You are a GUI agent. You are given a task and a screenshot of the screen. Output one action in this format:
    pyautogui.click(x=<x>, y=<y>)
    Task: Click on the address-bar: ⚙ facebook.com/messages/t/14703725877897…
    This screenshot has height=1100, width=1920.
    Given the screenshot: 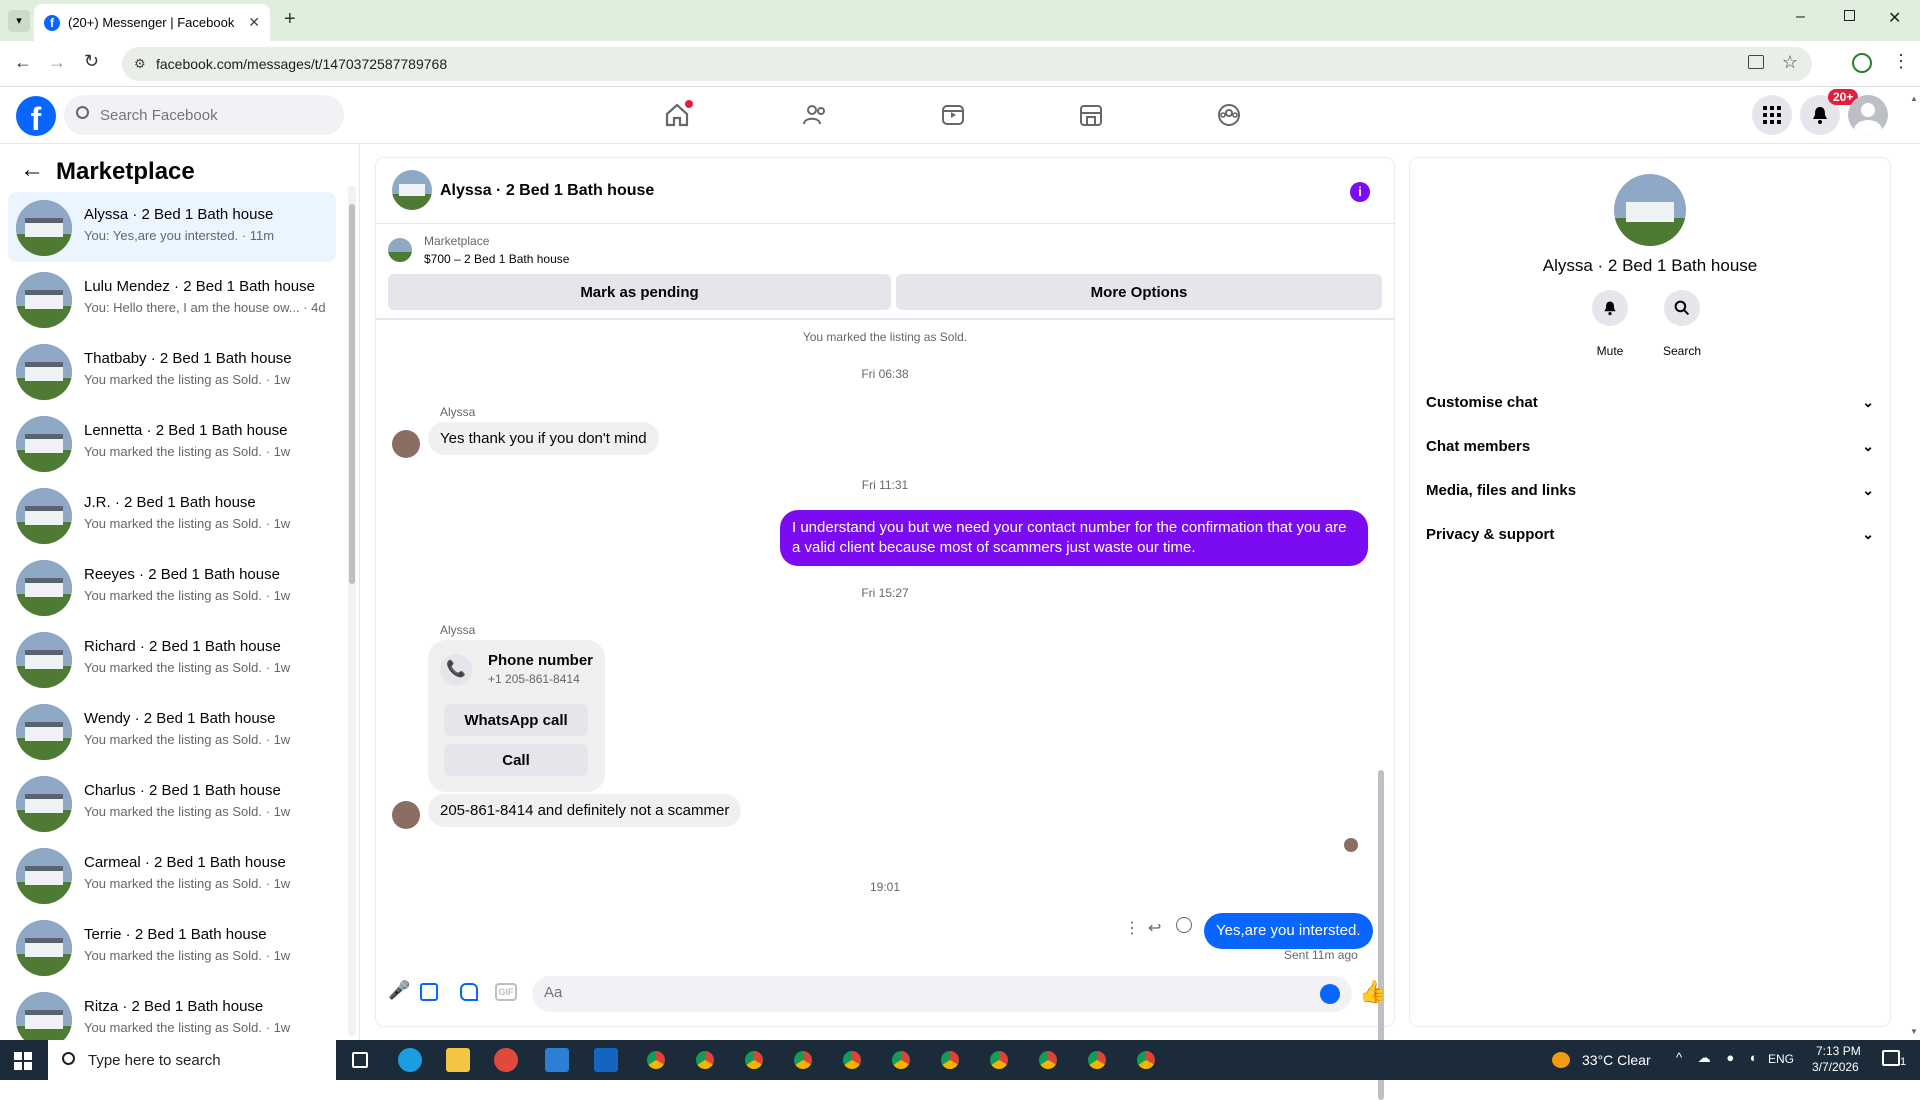 What is the action you would take?
    pyautogui.click(x=967, y=64)
    